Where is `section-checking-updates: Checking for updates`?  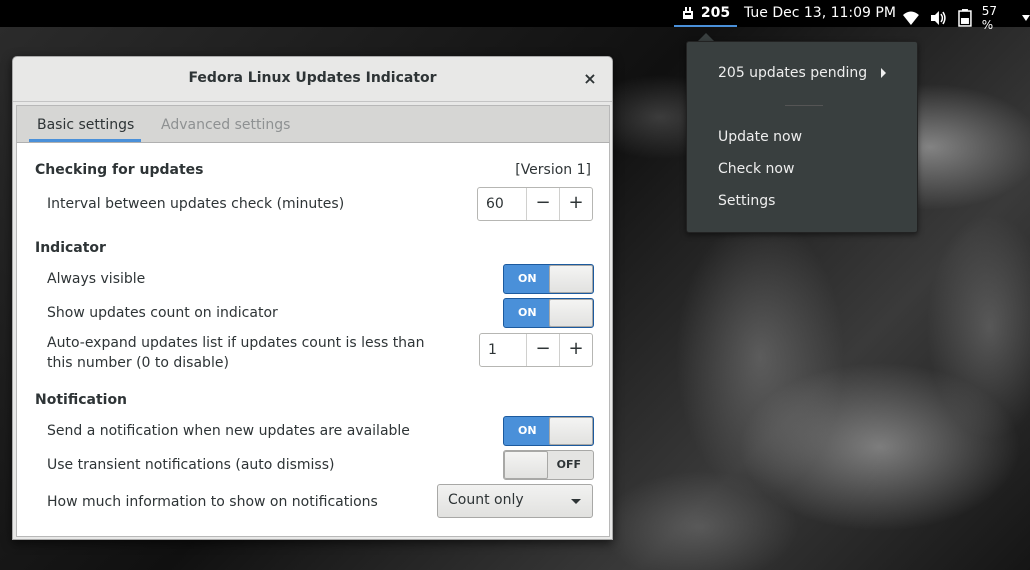
section-checking-updates: Checking for updates is located at coordinates (119, 170).